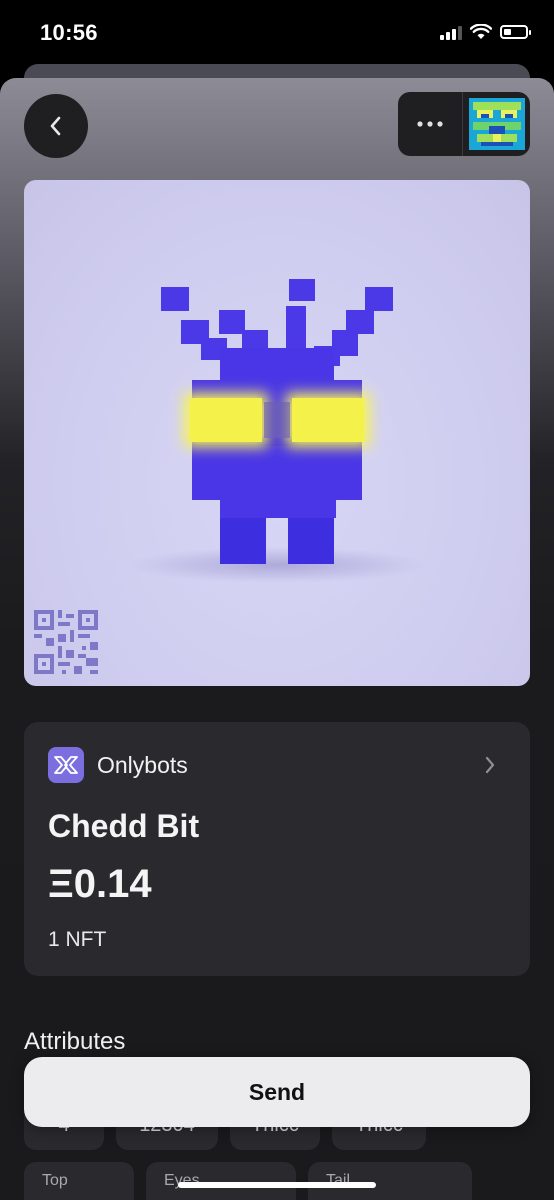 This screenshot has width=554, height=1200. Describe the element at coordinates (277, 1092) in the screenshot. I see `send-button: Send` at that location.